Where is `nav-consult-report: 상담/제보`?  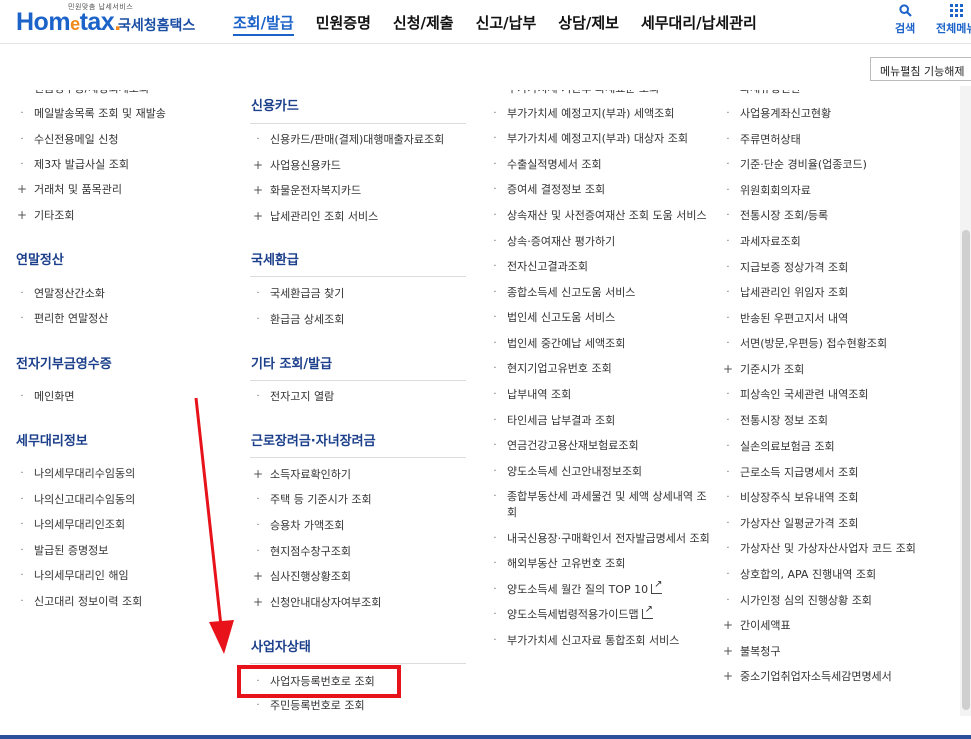
nav-consult-report: 상담/제보 is located at coordinates (588, 22).